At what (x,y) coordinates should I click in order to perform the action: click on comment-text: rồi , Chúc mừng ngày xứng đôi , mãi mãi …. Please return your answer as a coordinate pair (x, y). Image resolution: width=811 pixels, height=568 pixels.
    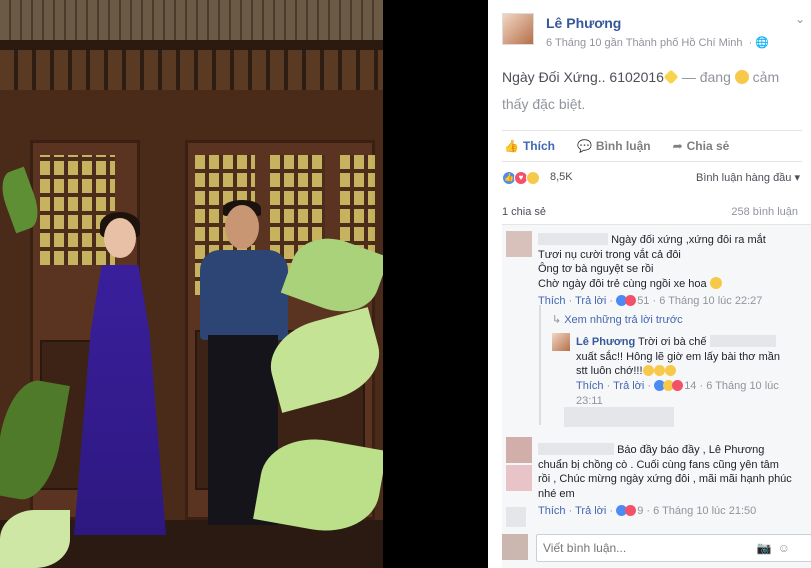
    Looking at the image, I should click on (665, 479).